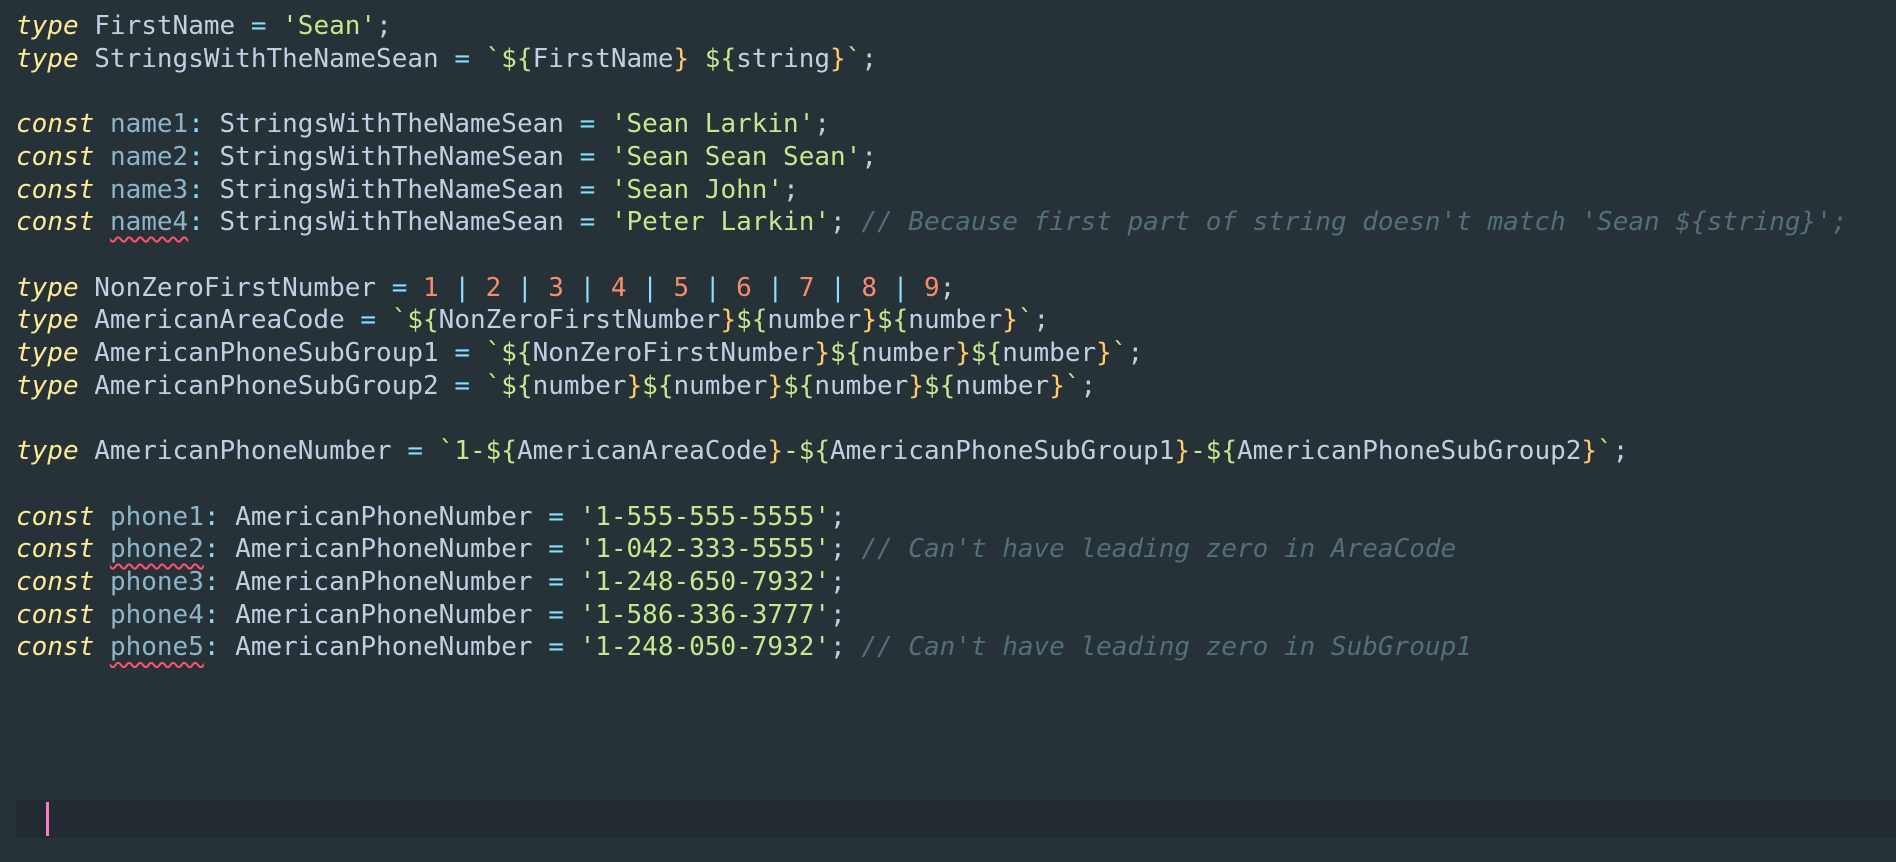 The width and height of the screenshot is (1896, 862). Describe the element at coordinates (618, 287) in the screenshot. I see `code-token: 4` at that location.